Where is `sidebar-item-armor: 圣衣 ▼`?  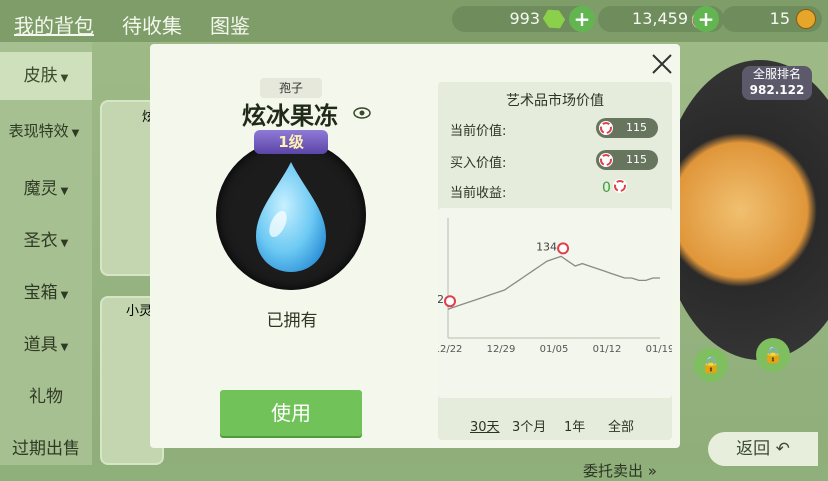 sidebar-item-armor: 圣衣 ▼ is located at coordinates (46, 238).